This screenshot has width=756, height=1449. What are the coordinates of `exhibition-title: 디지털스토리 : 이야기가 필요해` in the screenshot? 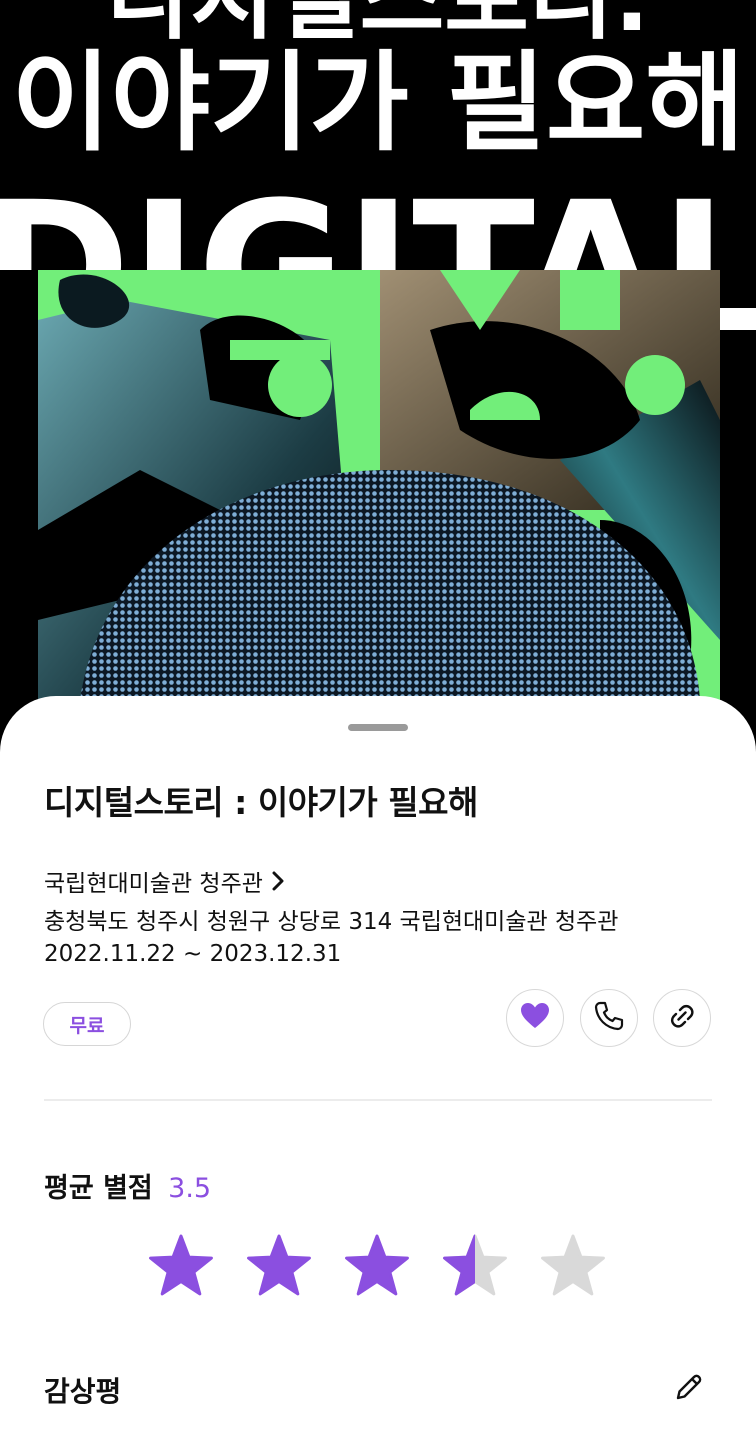 It's located at (261, 802).